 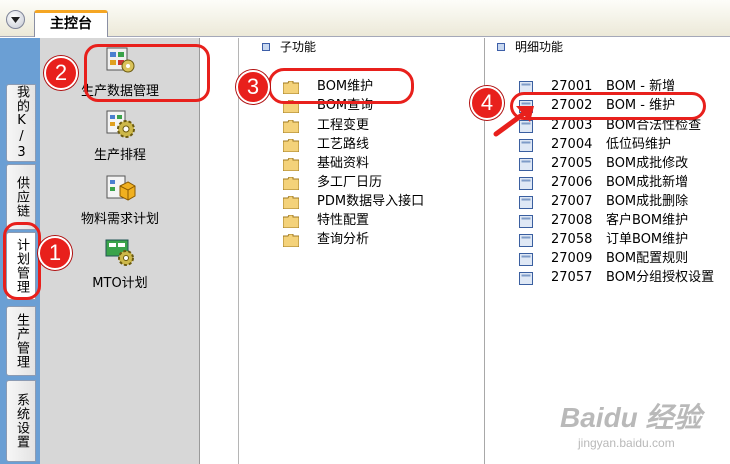 I want to click on detail-item-27007: 27007 BOM成批删除, so click(x=619, y=202).